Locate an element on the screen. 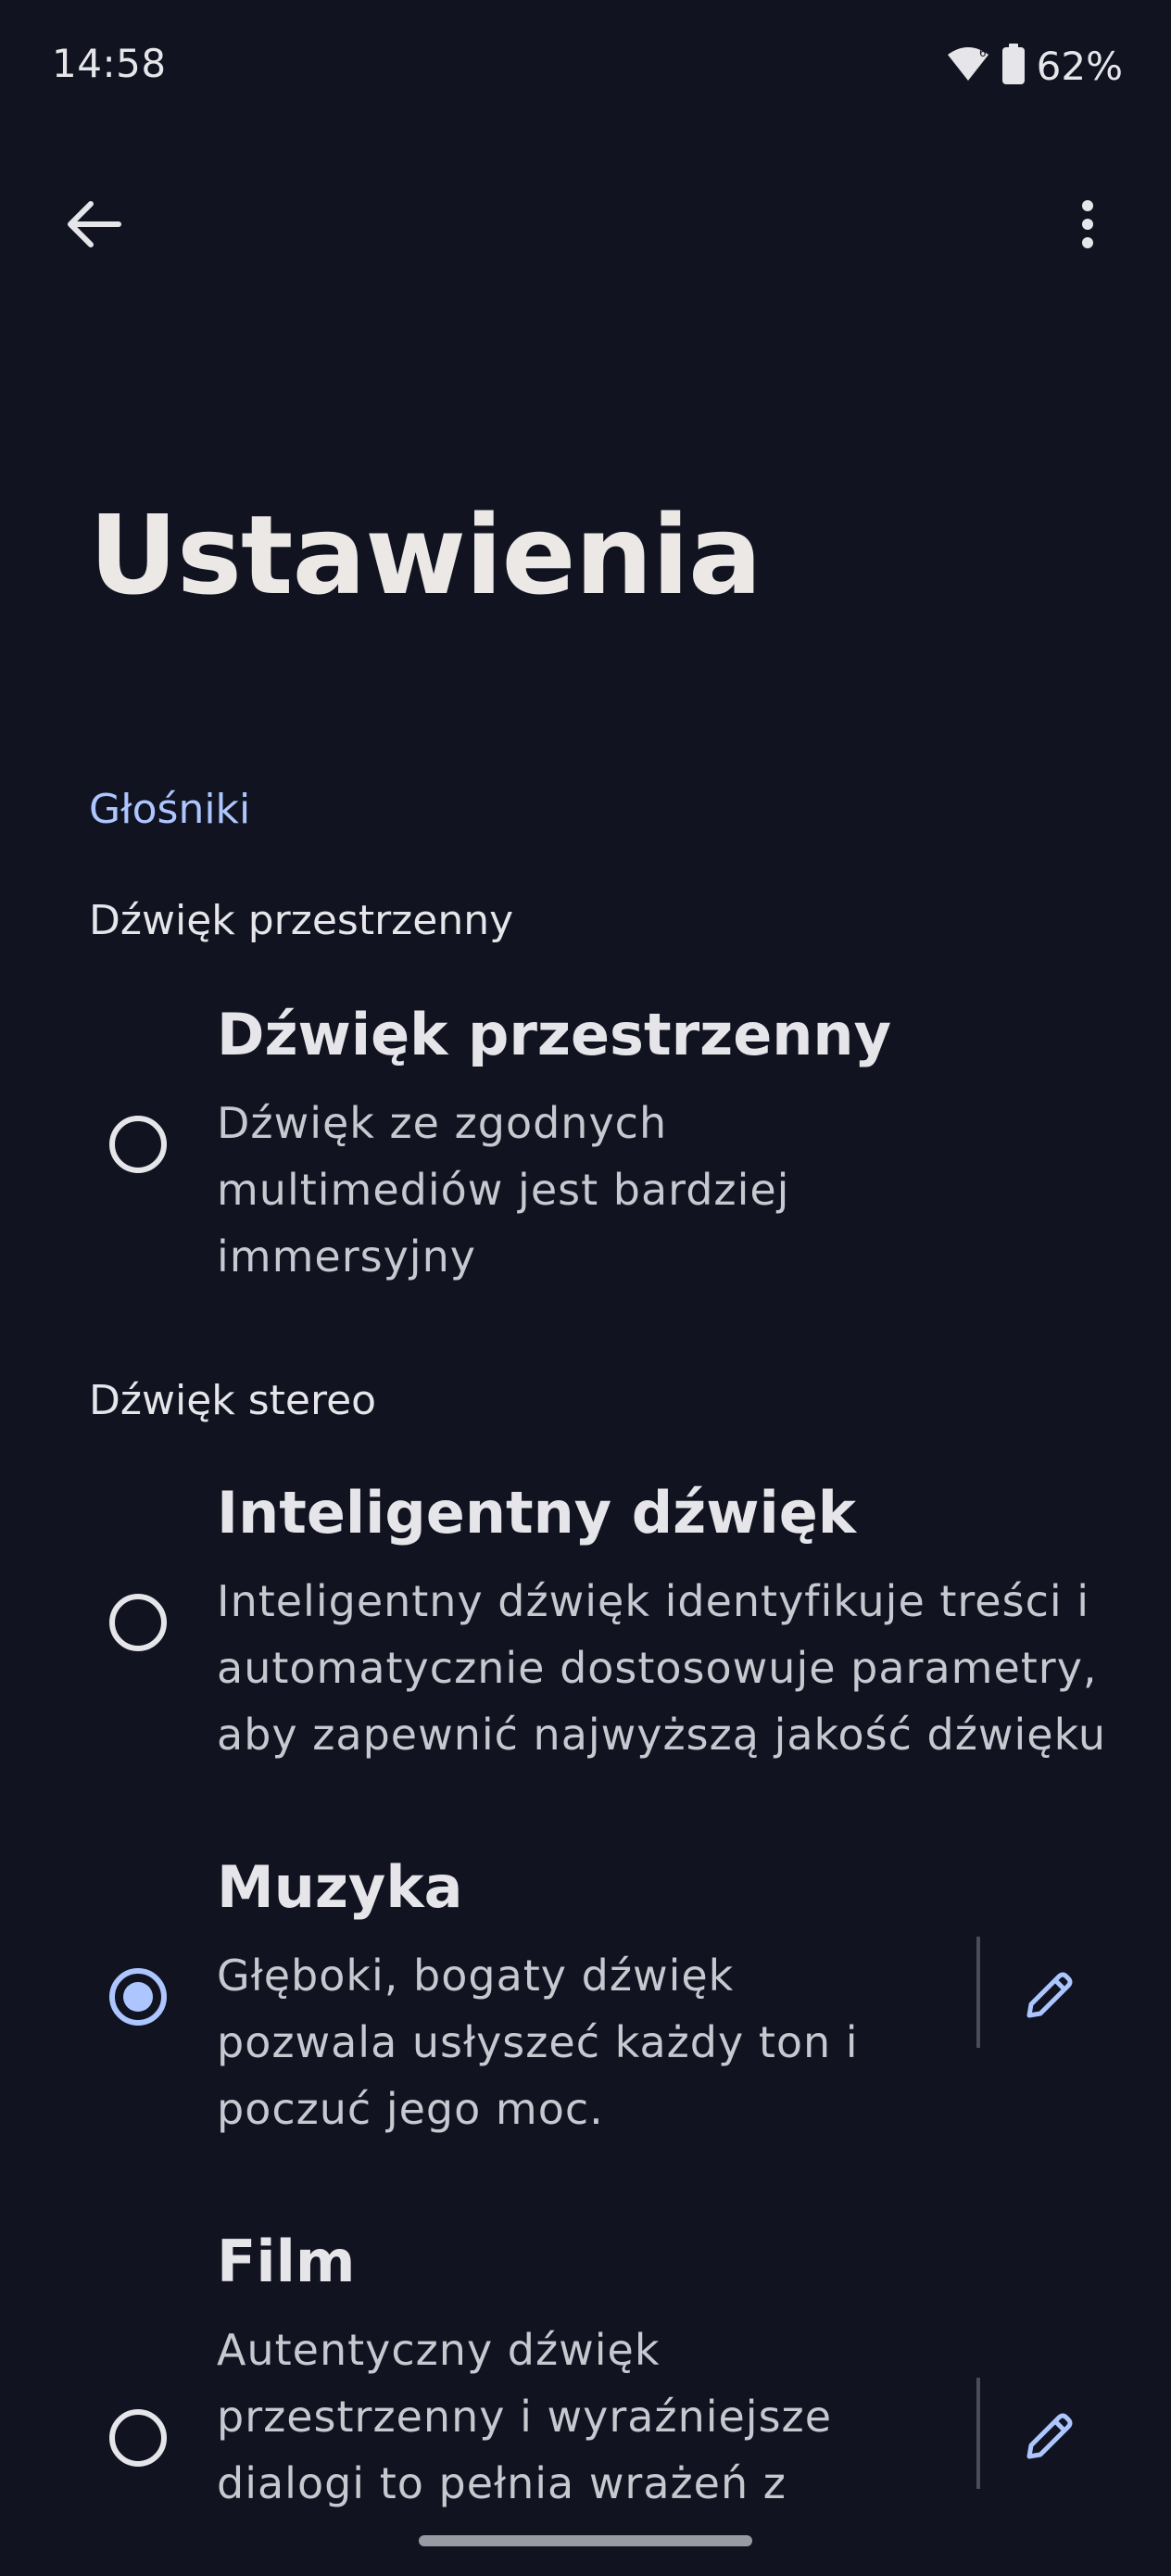 This screenshot has height=2576, width=1171. wifi-icon: 6 is located at coordinates (968, 65).